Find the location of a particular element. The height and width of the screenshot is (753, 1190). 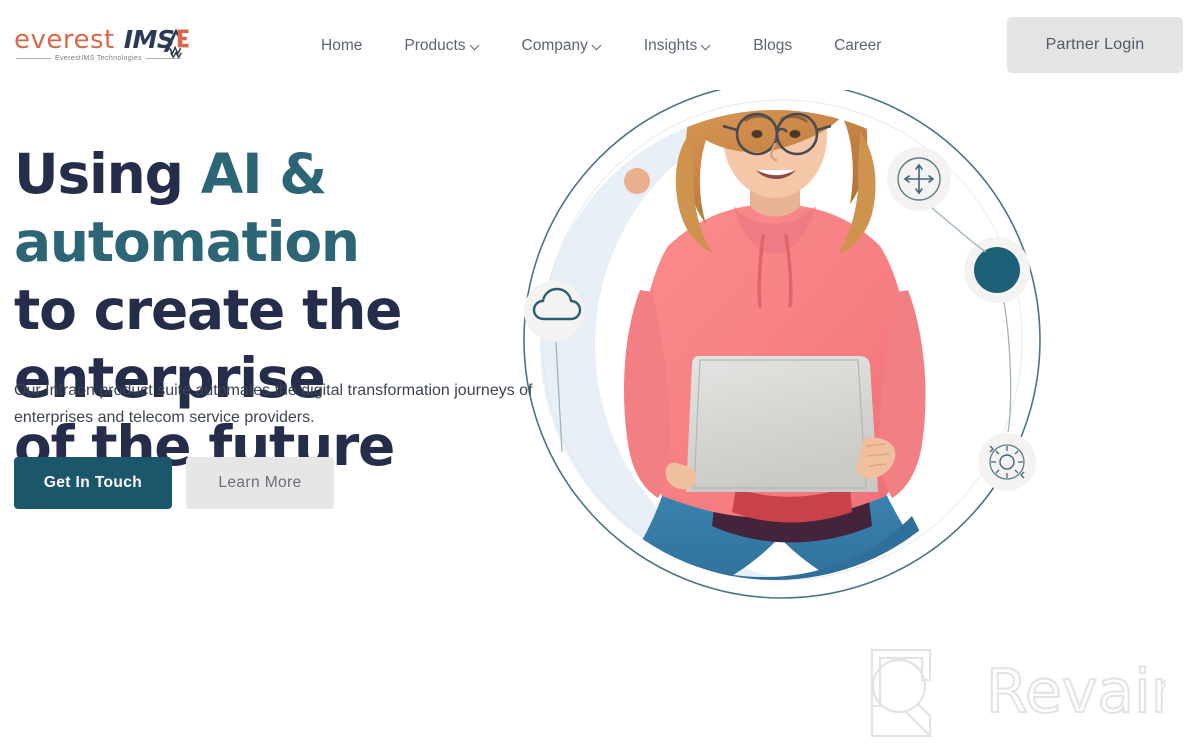

logo-tagline: EverestIMS Technologies is located at coordinates (98, 58).